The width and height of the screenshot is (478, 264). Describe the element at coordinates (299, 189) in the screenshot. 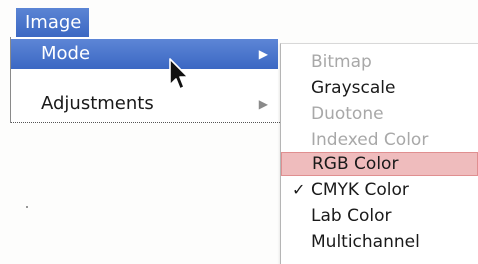

I see `checkmark-icon: ✓` at that location.